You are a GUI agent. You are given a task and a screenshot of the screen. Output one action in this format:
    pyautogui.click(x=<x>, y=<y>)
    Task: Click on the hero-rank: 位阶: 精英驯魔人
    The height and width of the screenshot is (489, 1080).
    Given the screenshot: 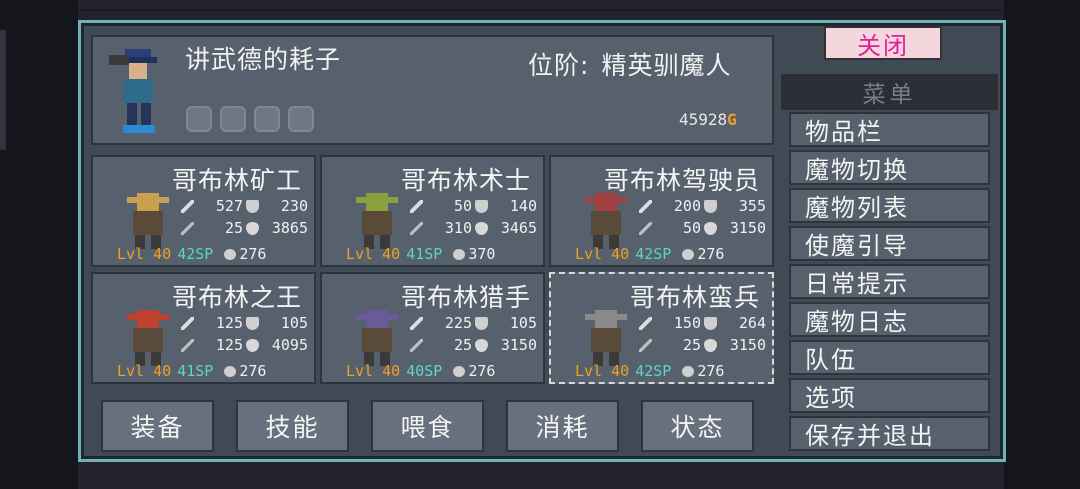 What is the action you would take?
    pyautogui.click(x=629, y=64)
    